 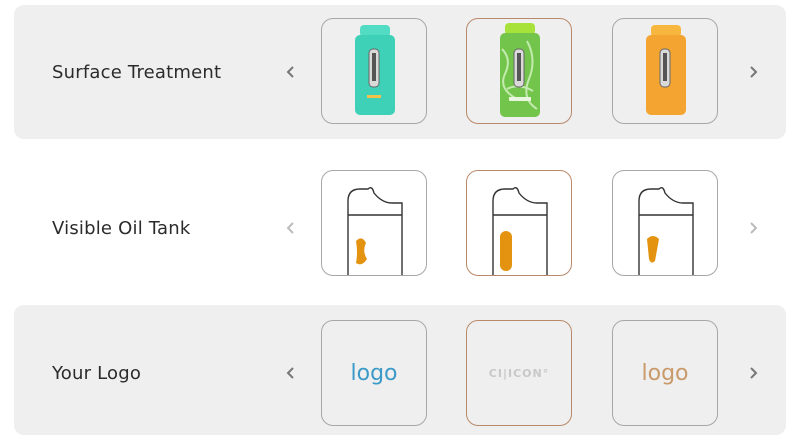 I want to click on row-label: Visible Oil Tank, so click(x=121, y=228).